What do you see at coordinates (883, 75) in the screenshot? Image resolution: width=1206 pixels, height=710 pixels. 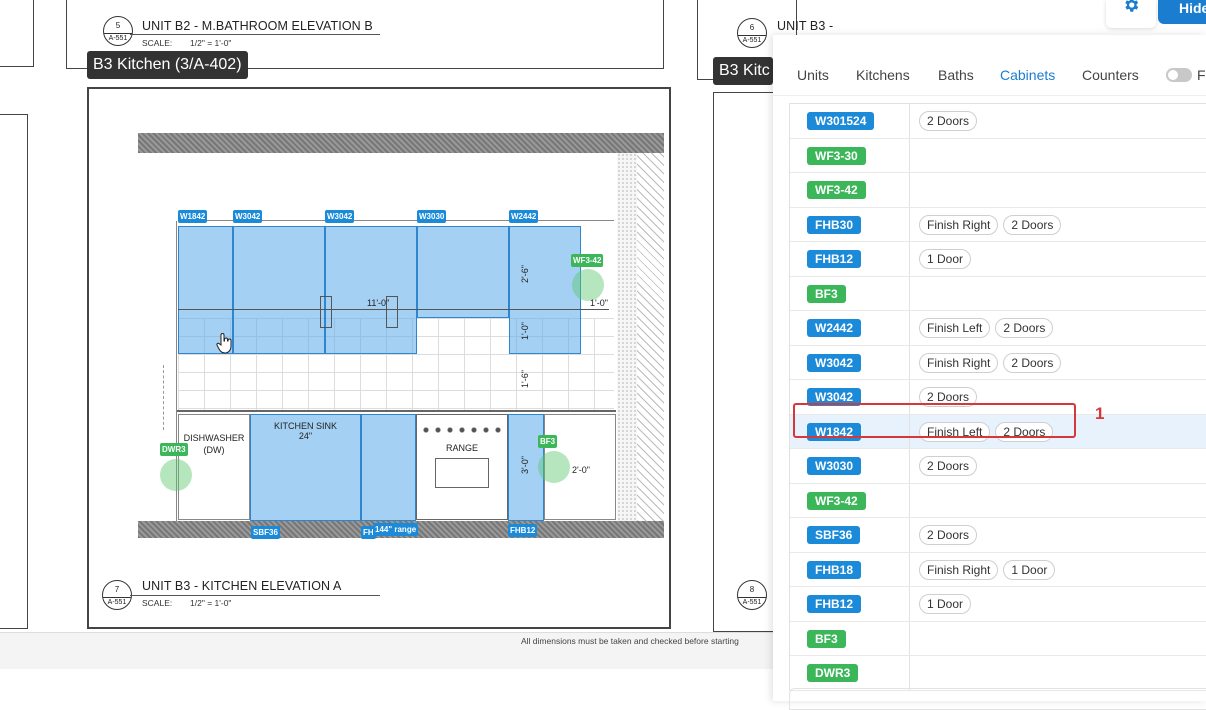 I see `tab-kitchens: Kitchens` at bounding box center [883, 75].